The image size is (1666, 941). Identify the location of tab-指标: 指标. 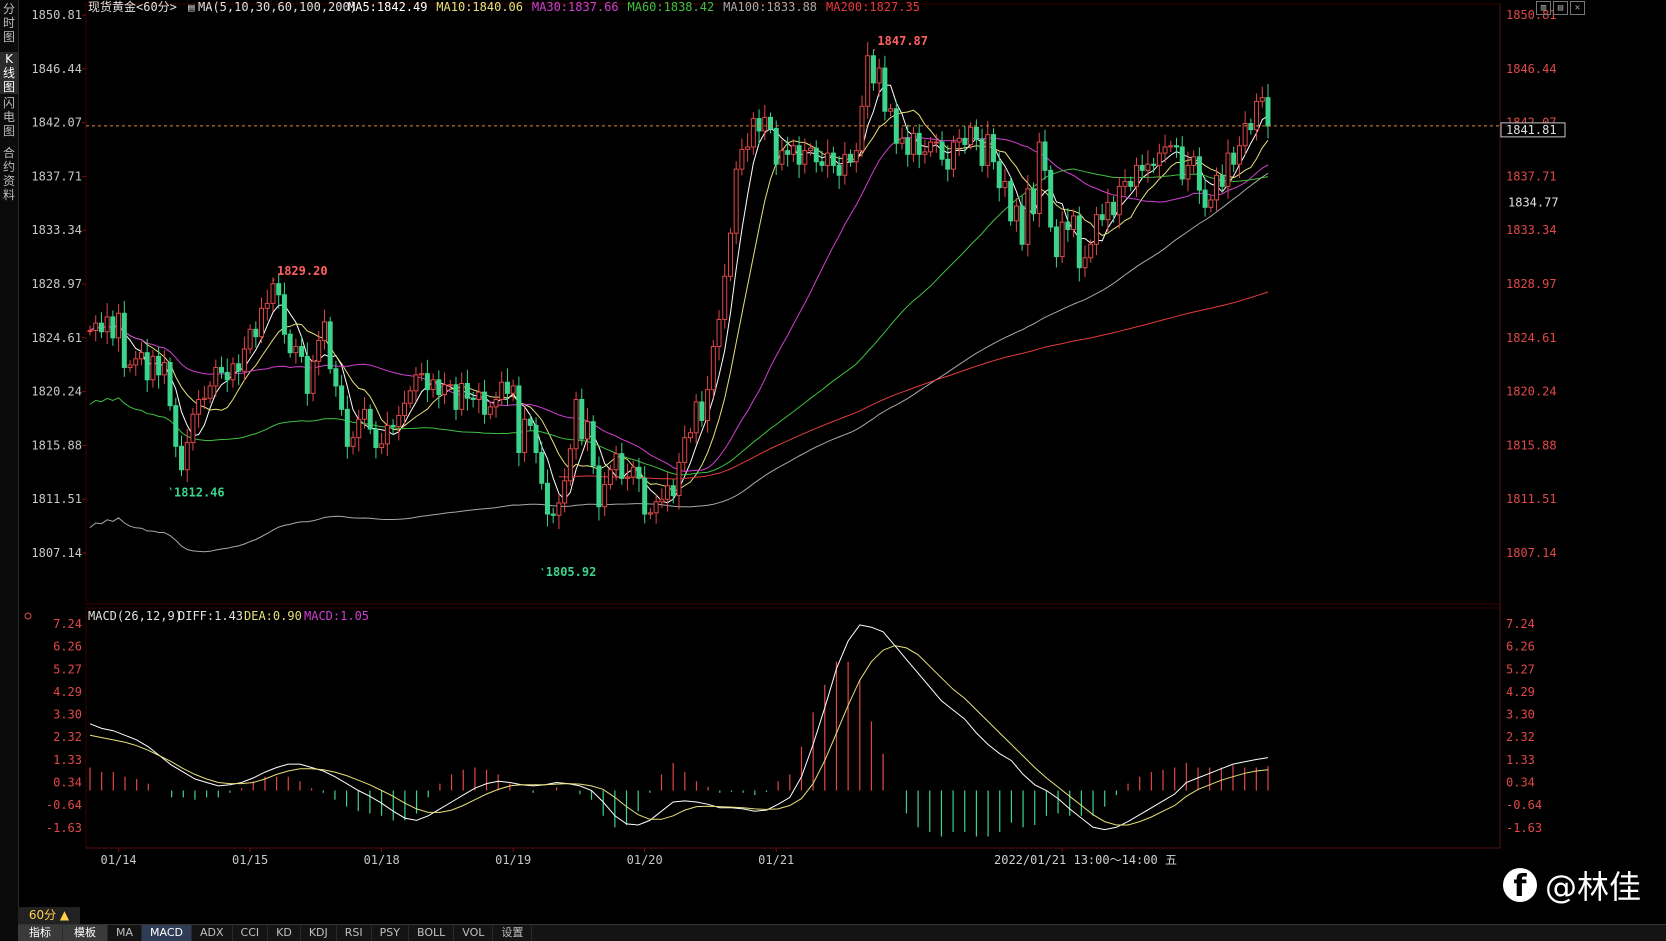
(40, 933).